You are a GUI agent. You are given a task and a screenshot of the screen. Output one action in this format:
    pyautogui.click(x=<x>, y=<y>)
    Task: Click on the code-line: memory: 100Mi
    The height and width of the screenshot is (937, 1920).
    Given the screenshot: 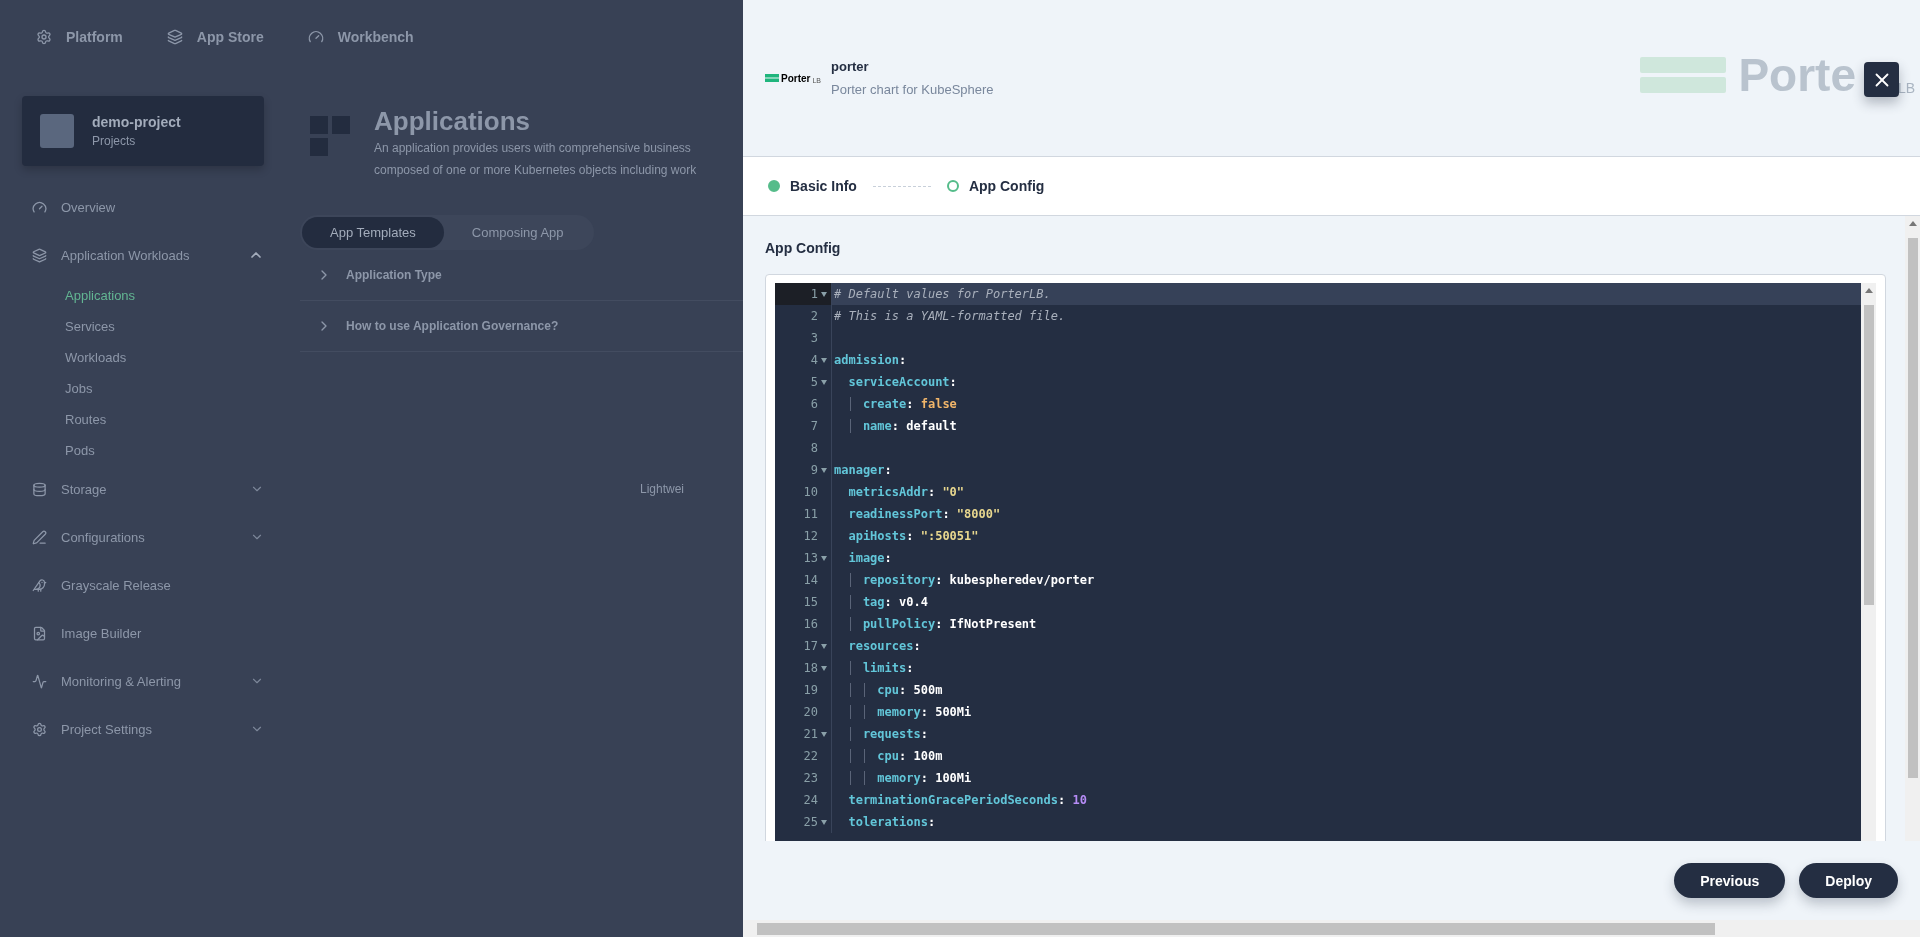 What is the action you would take?
    pyautogui.click(x=1346, y=778)
    